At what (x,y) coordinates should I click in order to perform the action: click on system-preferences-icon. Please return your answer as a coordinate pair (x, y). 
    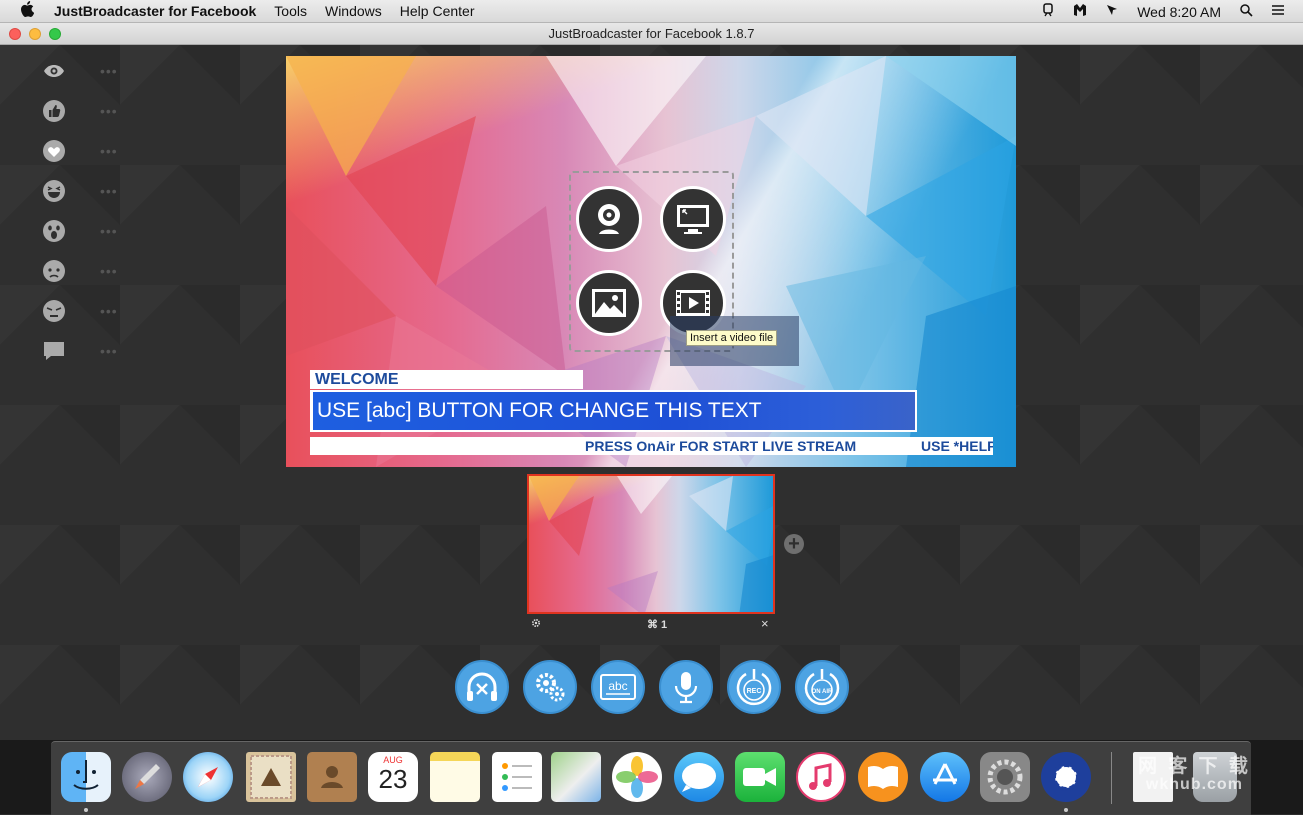
    Looking at the image, I should click on (1005, 777).